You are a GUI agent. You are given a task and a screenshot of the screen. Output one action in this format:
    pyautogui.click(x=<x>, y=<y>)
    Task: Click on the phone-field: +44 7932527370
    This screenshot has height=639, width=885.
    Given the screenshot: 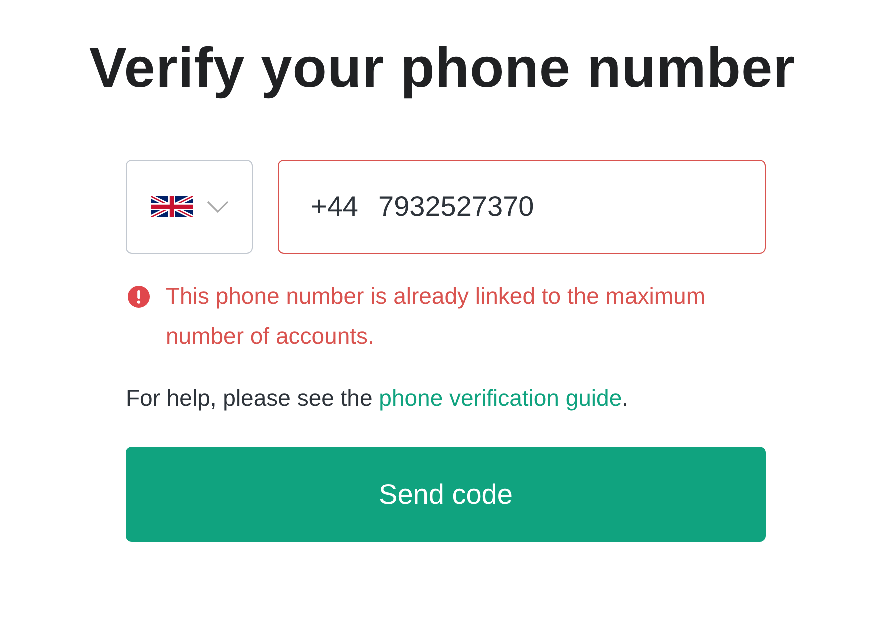 What is the action you would take?
    pyautogui.click(x=522, y=207)
    